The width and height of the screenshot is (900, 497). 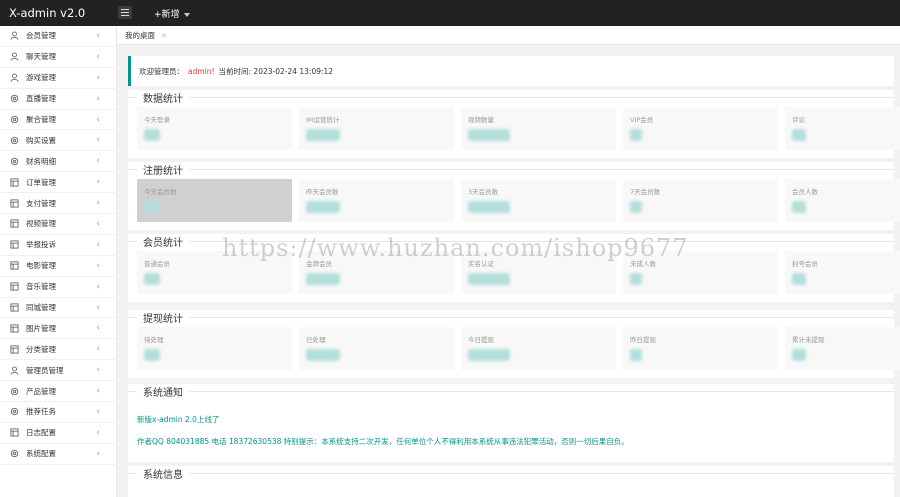 What do you see at coordinates (160, 192) in the screenshot?
I see `stat-label: 今天会员数` at bounding box center [160, 192].